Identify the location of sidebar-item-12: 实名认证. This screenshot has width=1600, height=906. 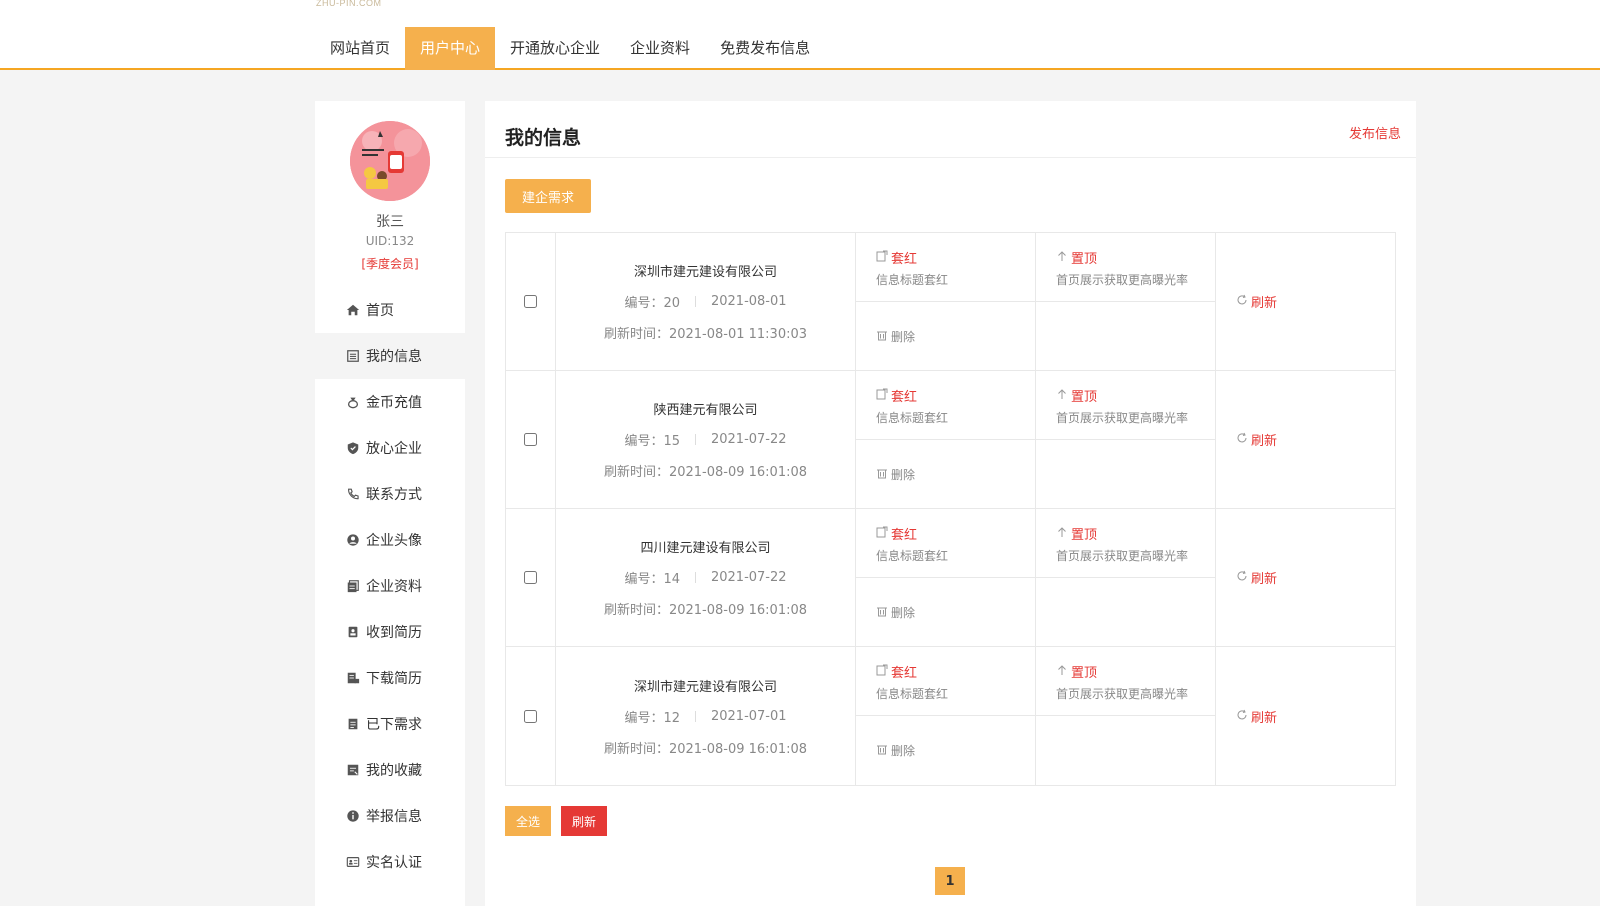
(390, 862).